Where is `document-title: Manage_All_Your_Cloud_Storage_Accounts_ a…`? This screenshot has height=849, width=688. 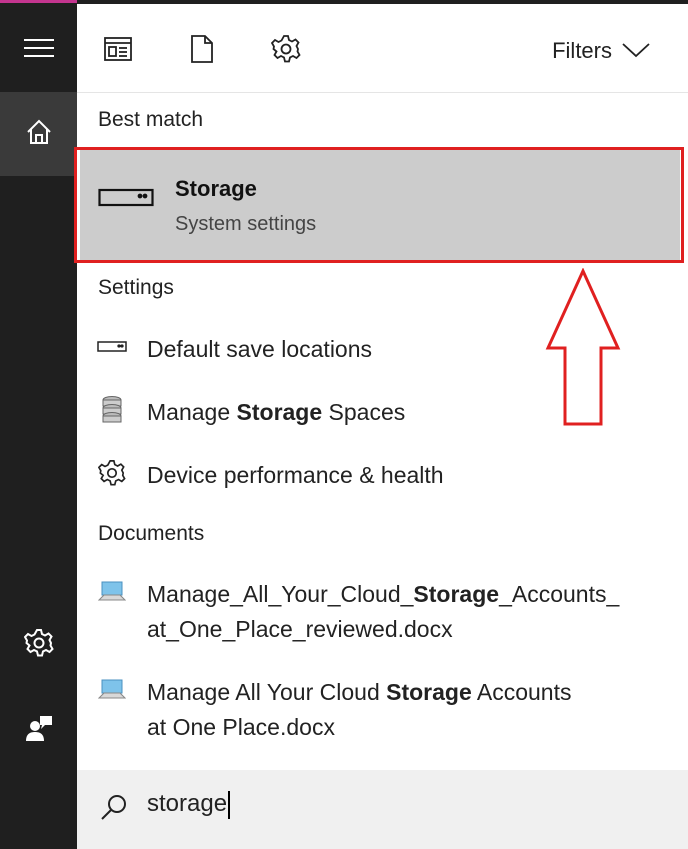
document-title: Manage_All_Your_Cloud_Storage_Accounts_ a… is located at coordinates (383, 611).